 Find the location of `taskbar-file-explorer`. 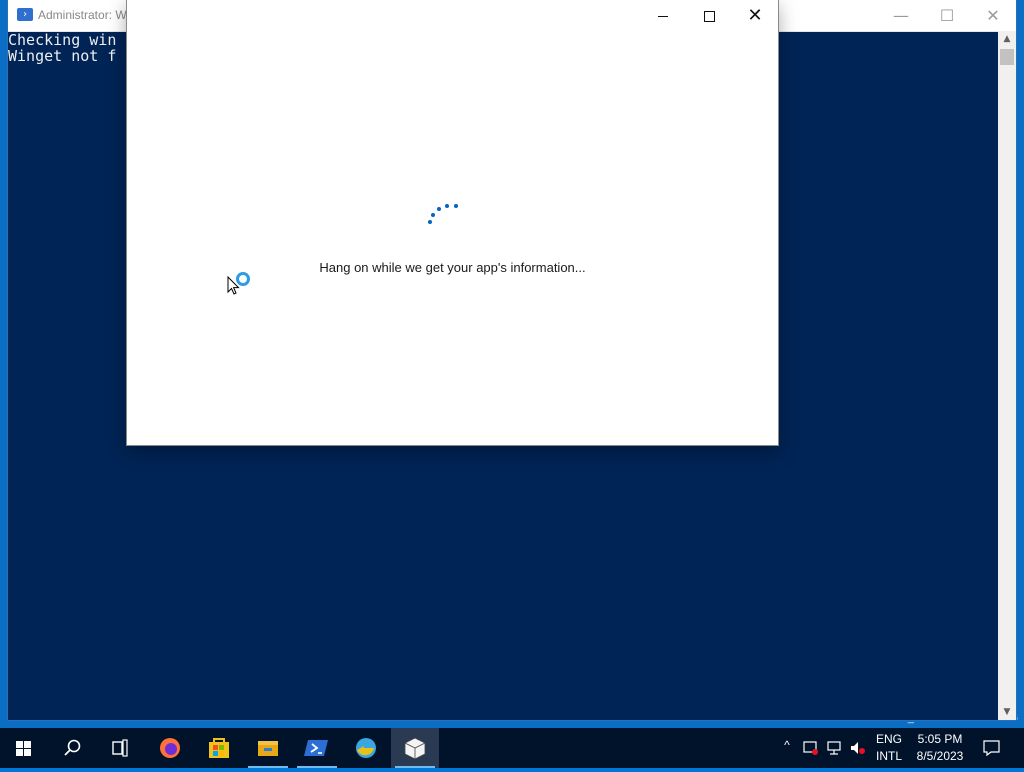

taskbar-file-explorer is located at coordinates (268, 748).